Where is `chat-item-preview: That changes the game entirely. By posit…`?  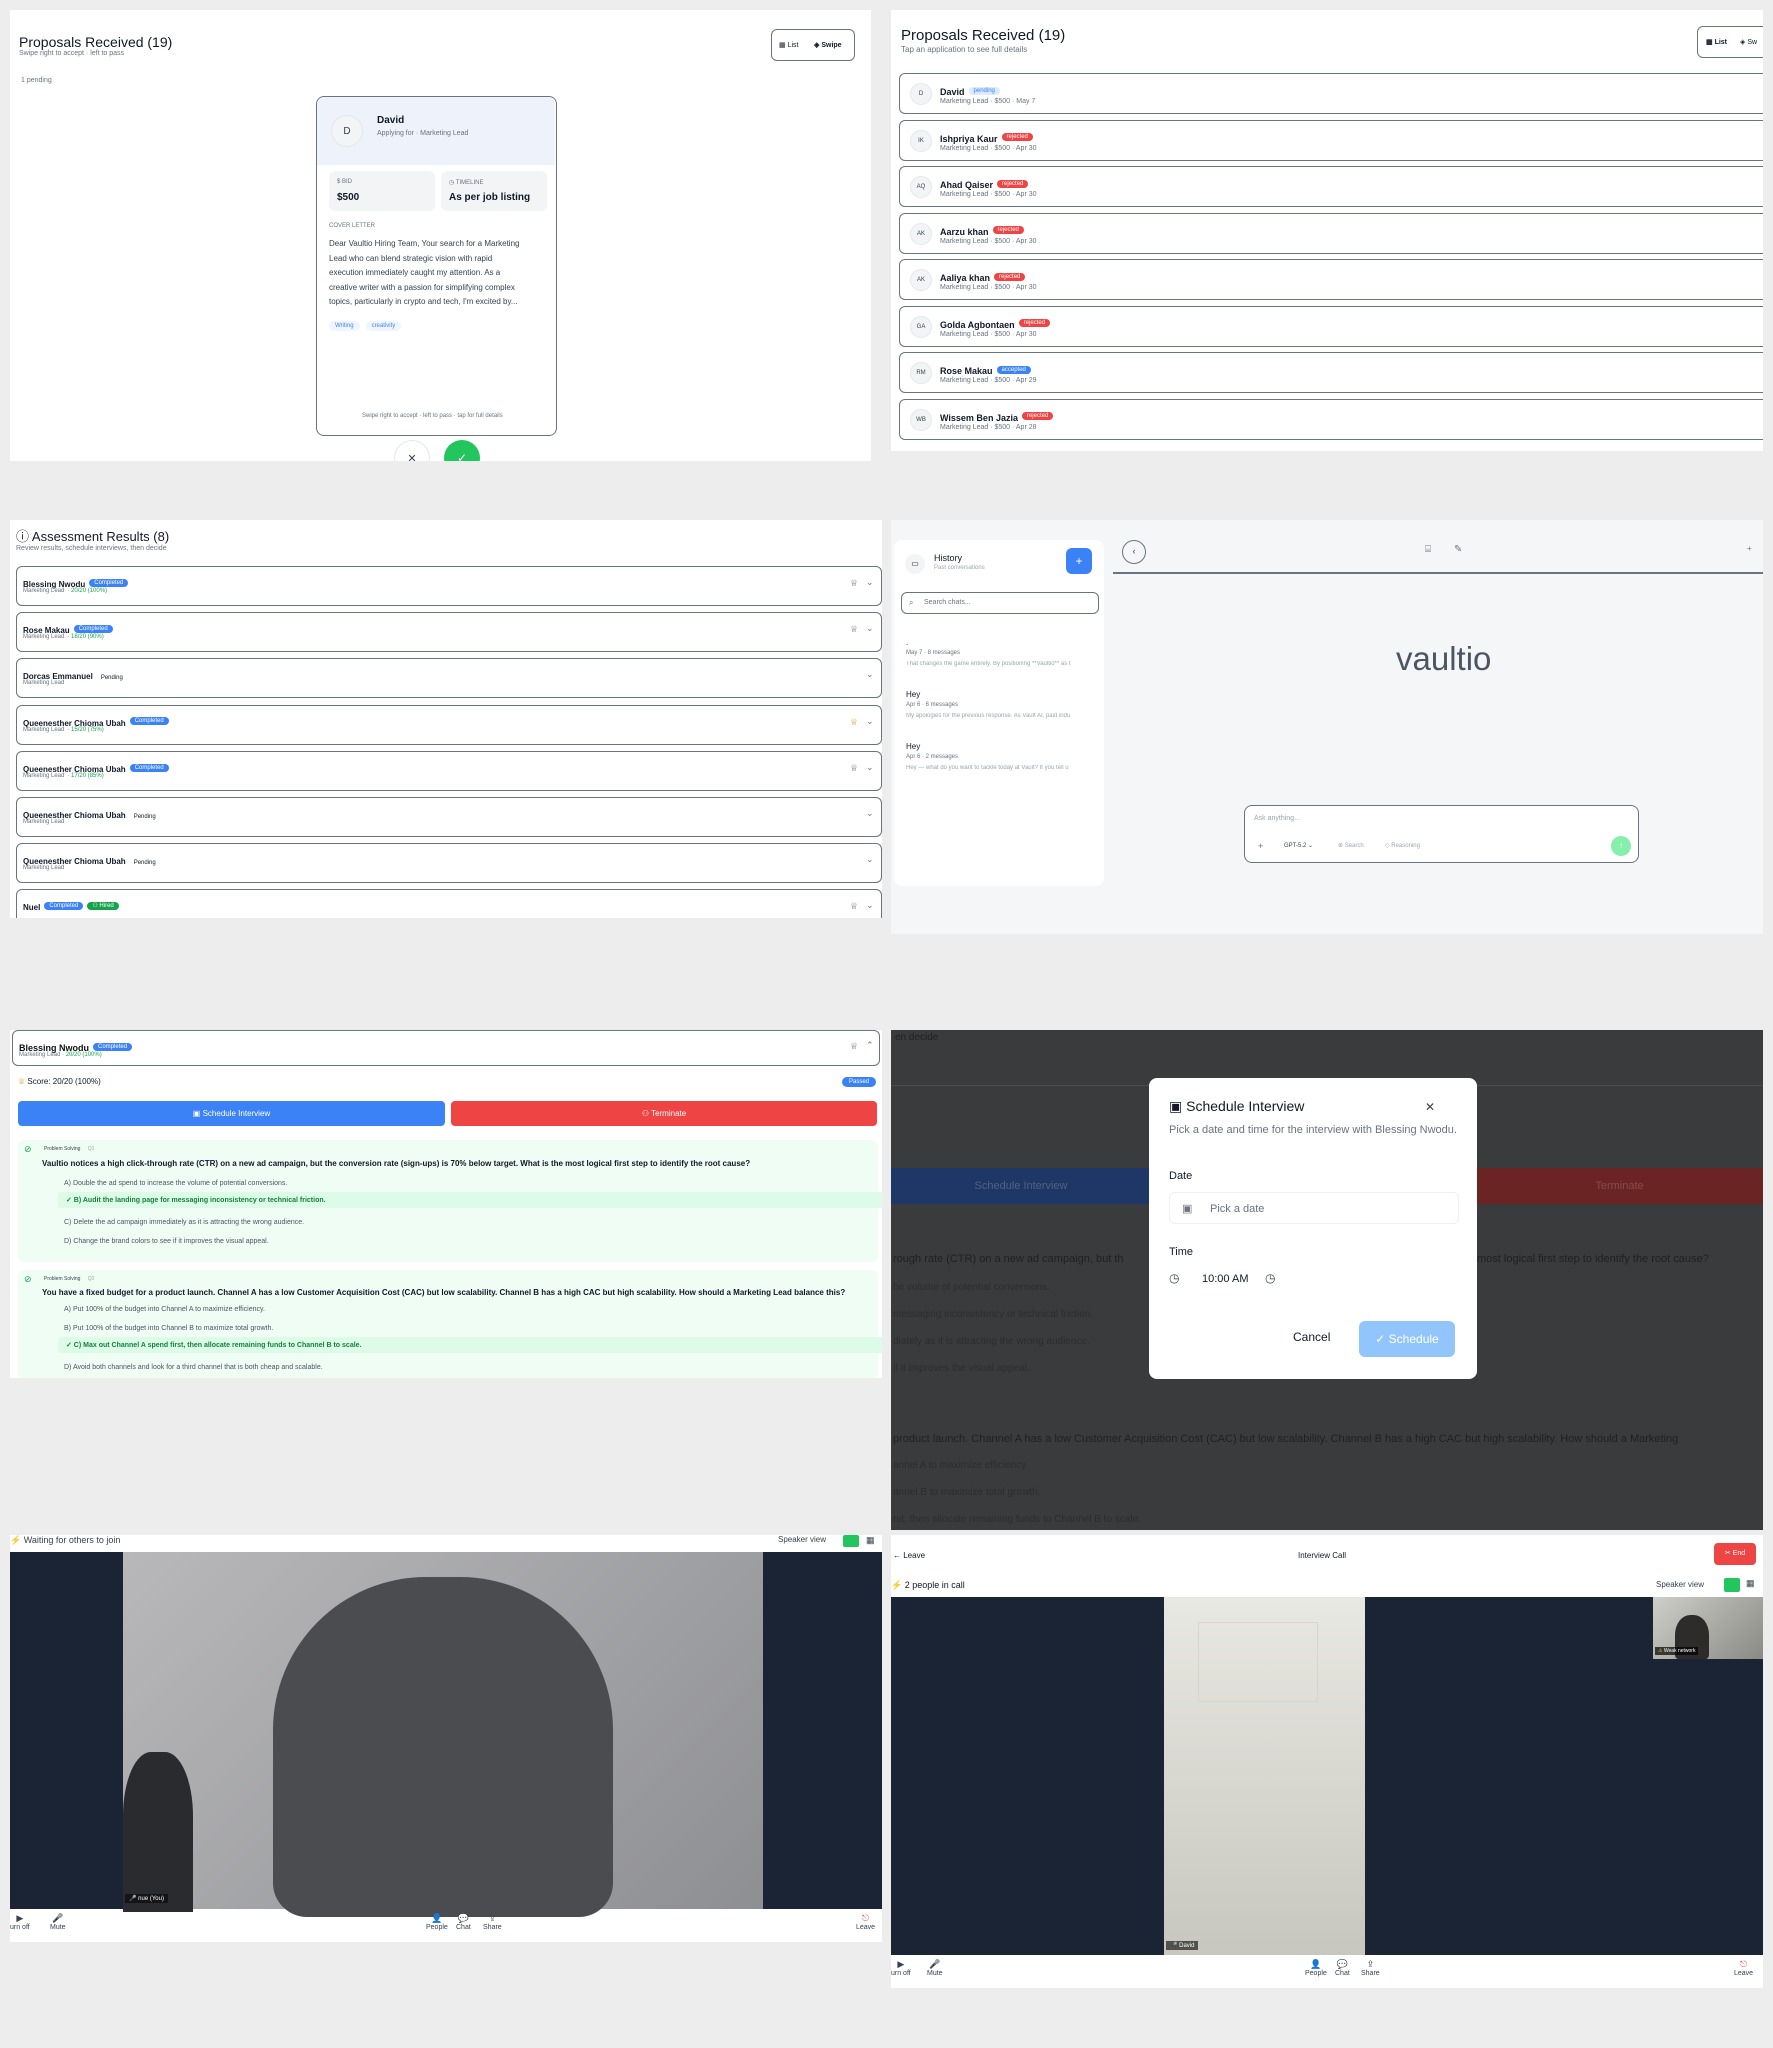 chat-item-preview: That changes the game entirely. By posit… is located at coordinates (988, 664).